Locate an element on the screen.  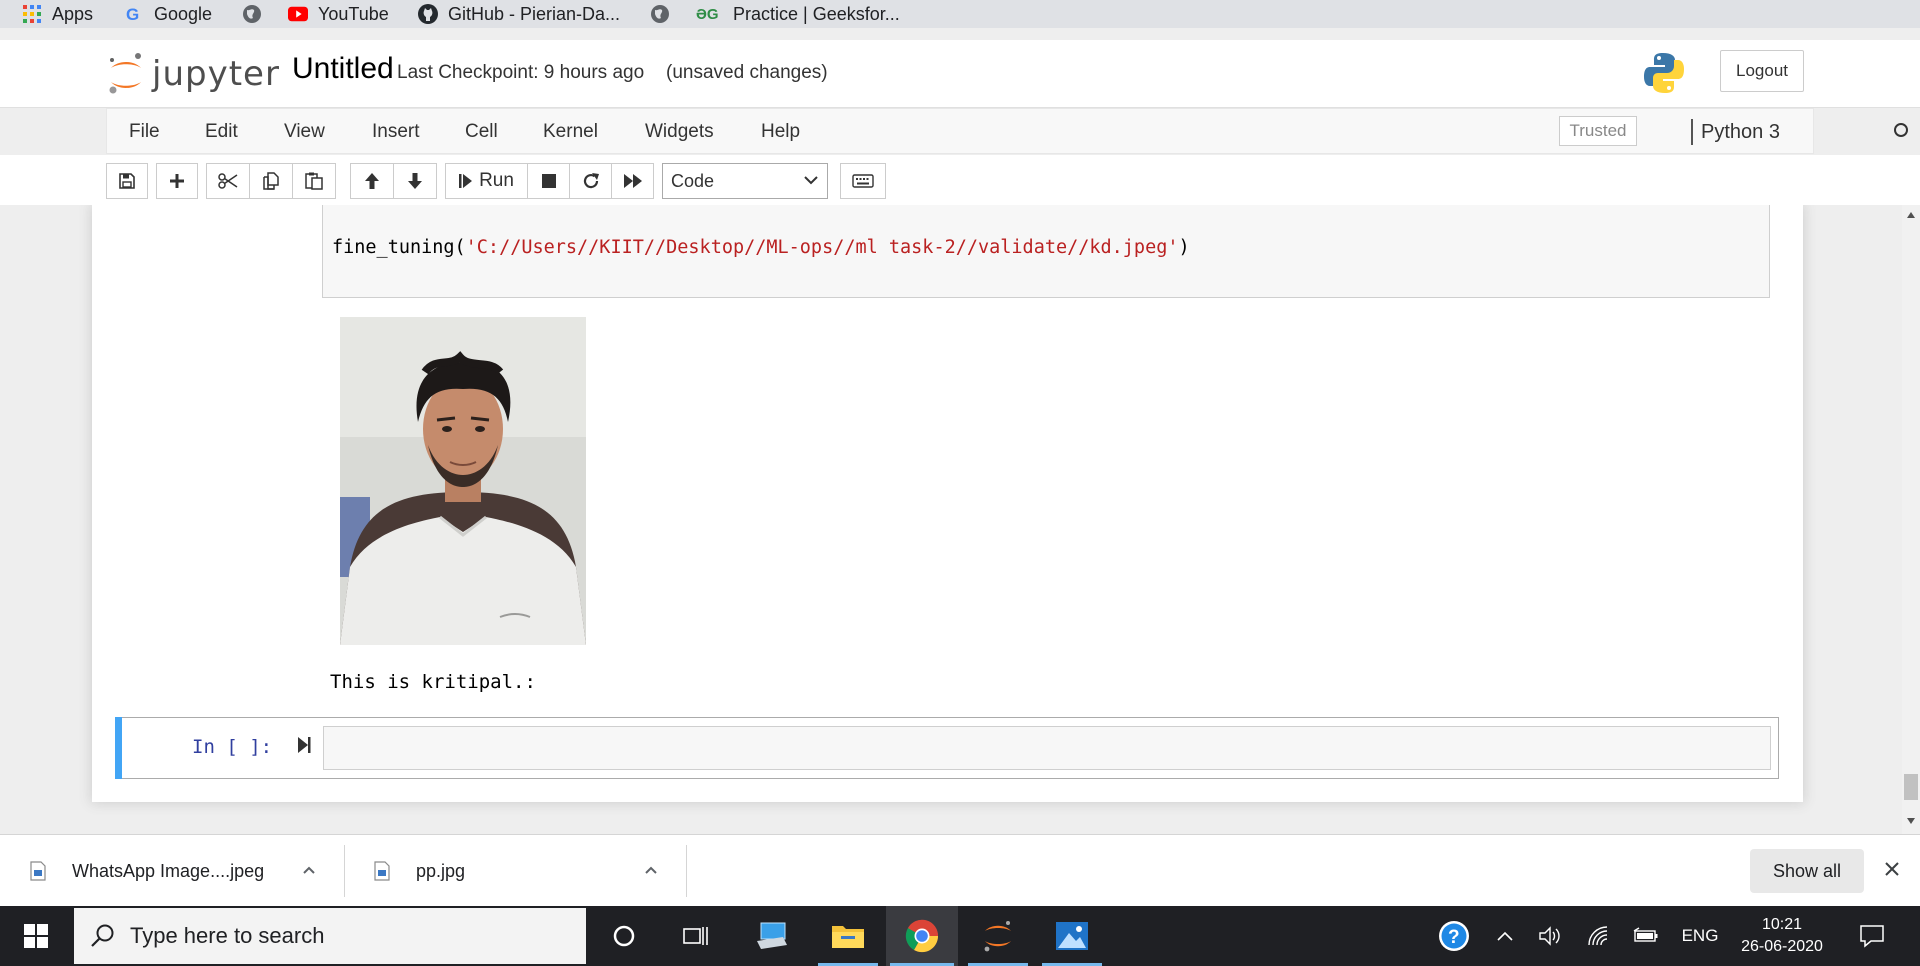
bookmark-google: G Google is located at coordinates (168, 14).